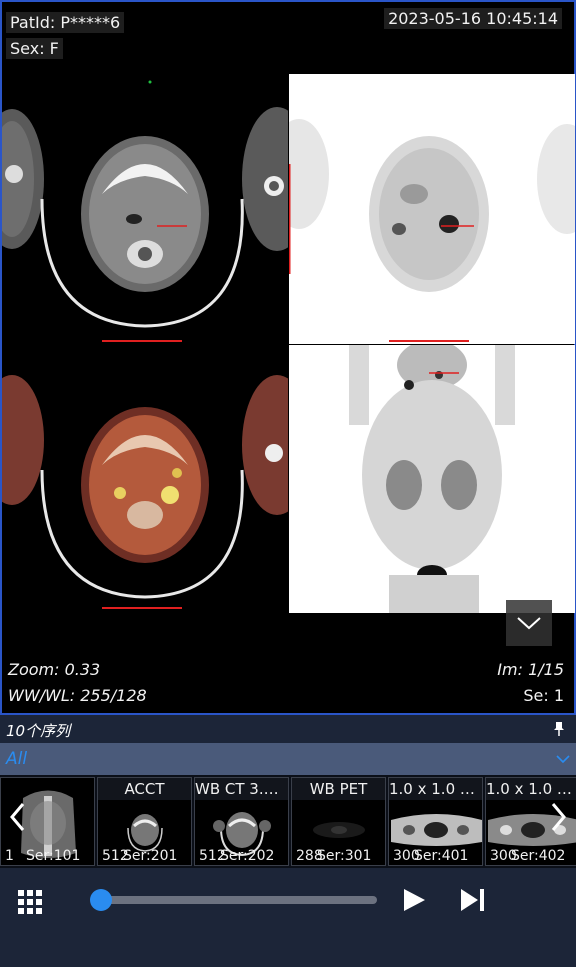 The image size is (576, 967). Describe the element at coordinates (432, 230) in the screenshot. I see `pet-axial-image` at that location.